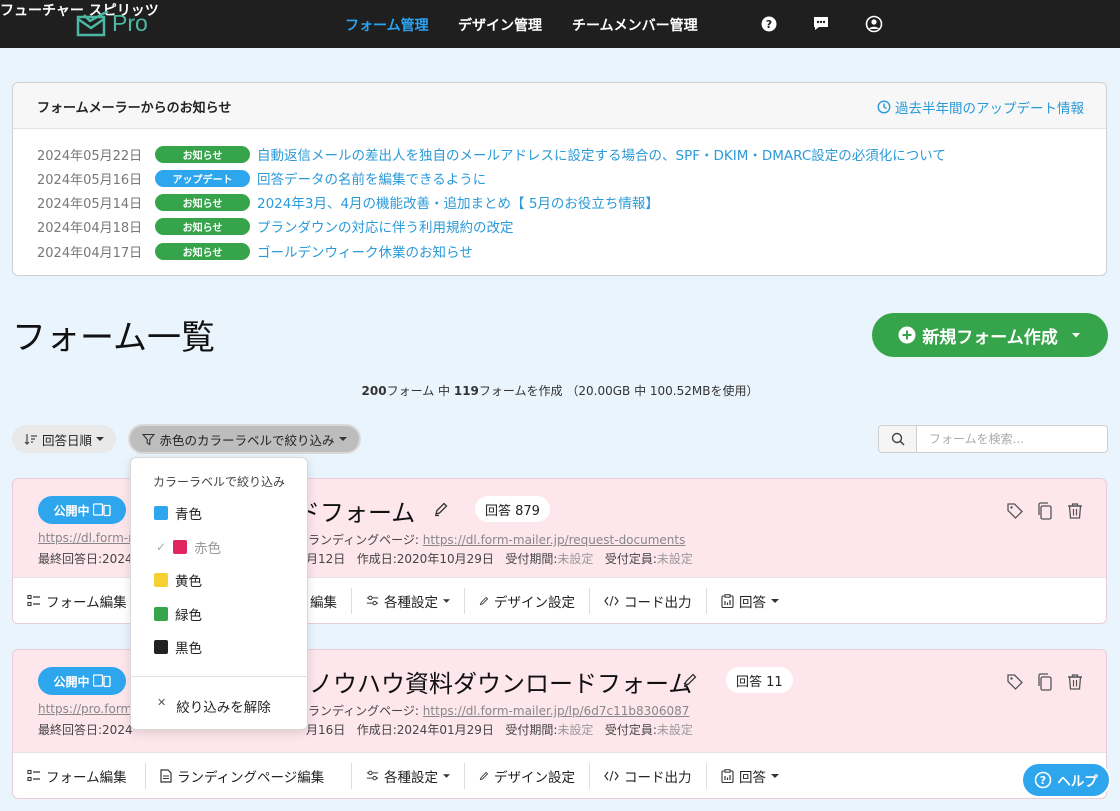 The width and height of the screenshot is (1120, 811). Describe the element at coordinates (874, 24) in the screenshot. I see `user-icon` at that location.